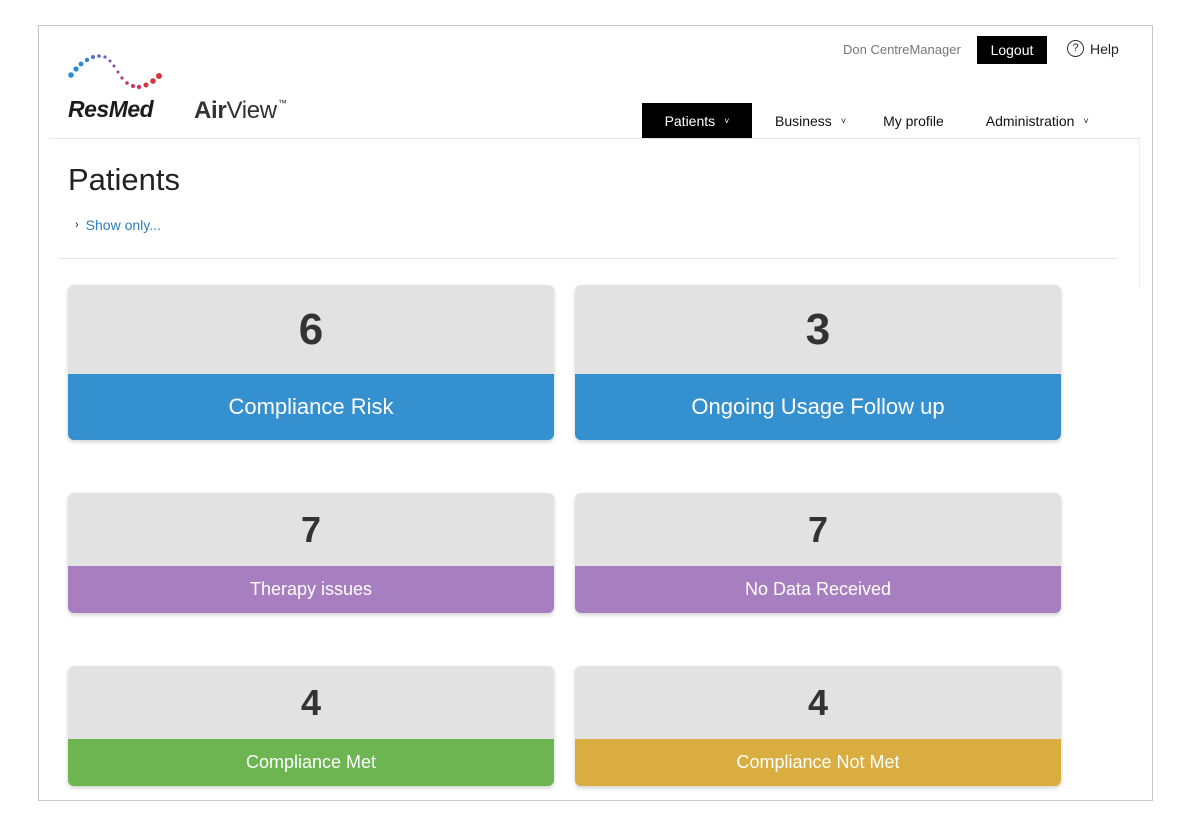  Describe the element at coordinates (311, 407) in the screenshot. I see `tile-label: Compliance Risk` at that location.